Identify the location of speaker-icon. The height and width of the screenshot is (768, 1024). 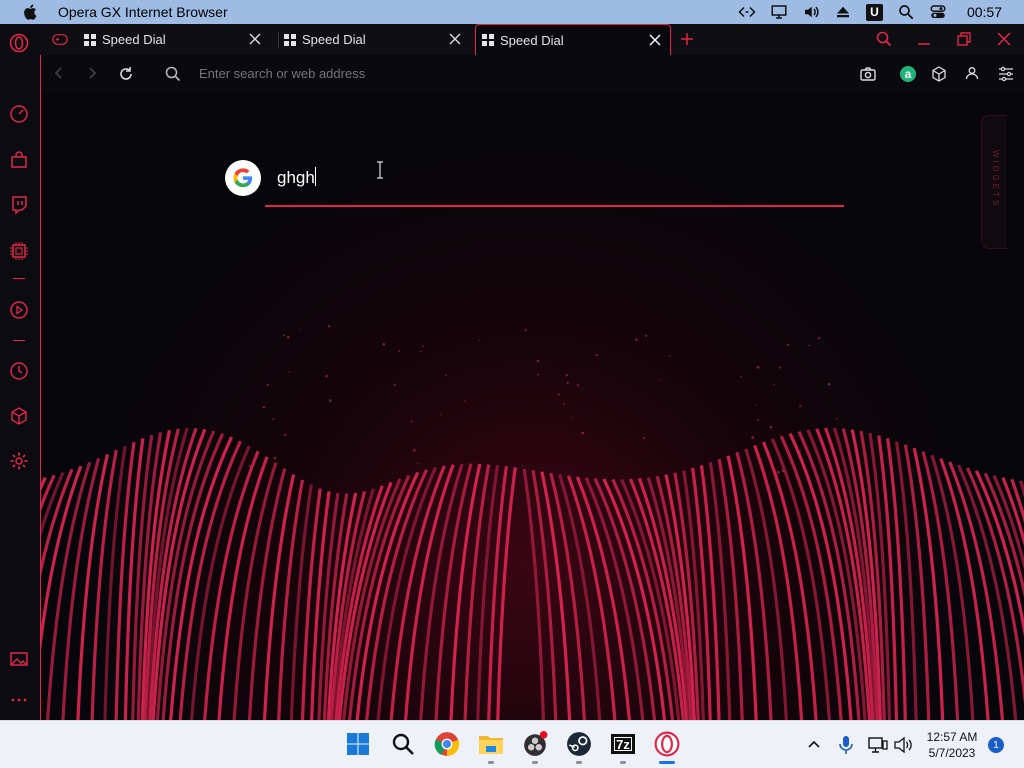
(903, 745).